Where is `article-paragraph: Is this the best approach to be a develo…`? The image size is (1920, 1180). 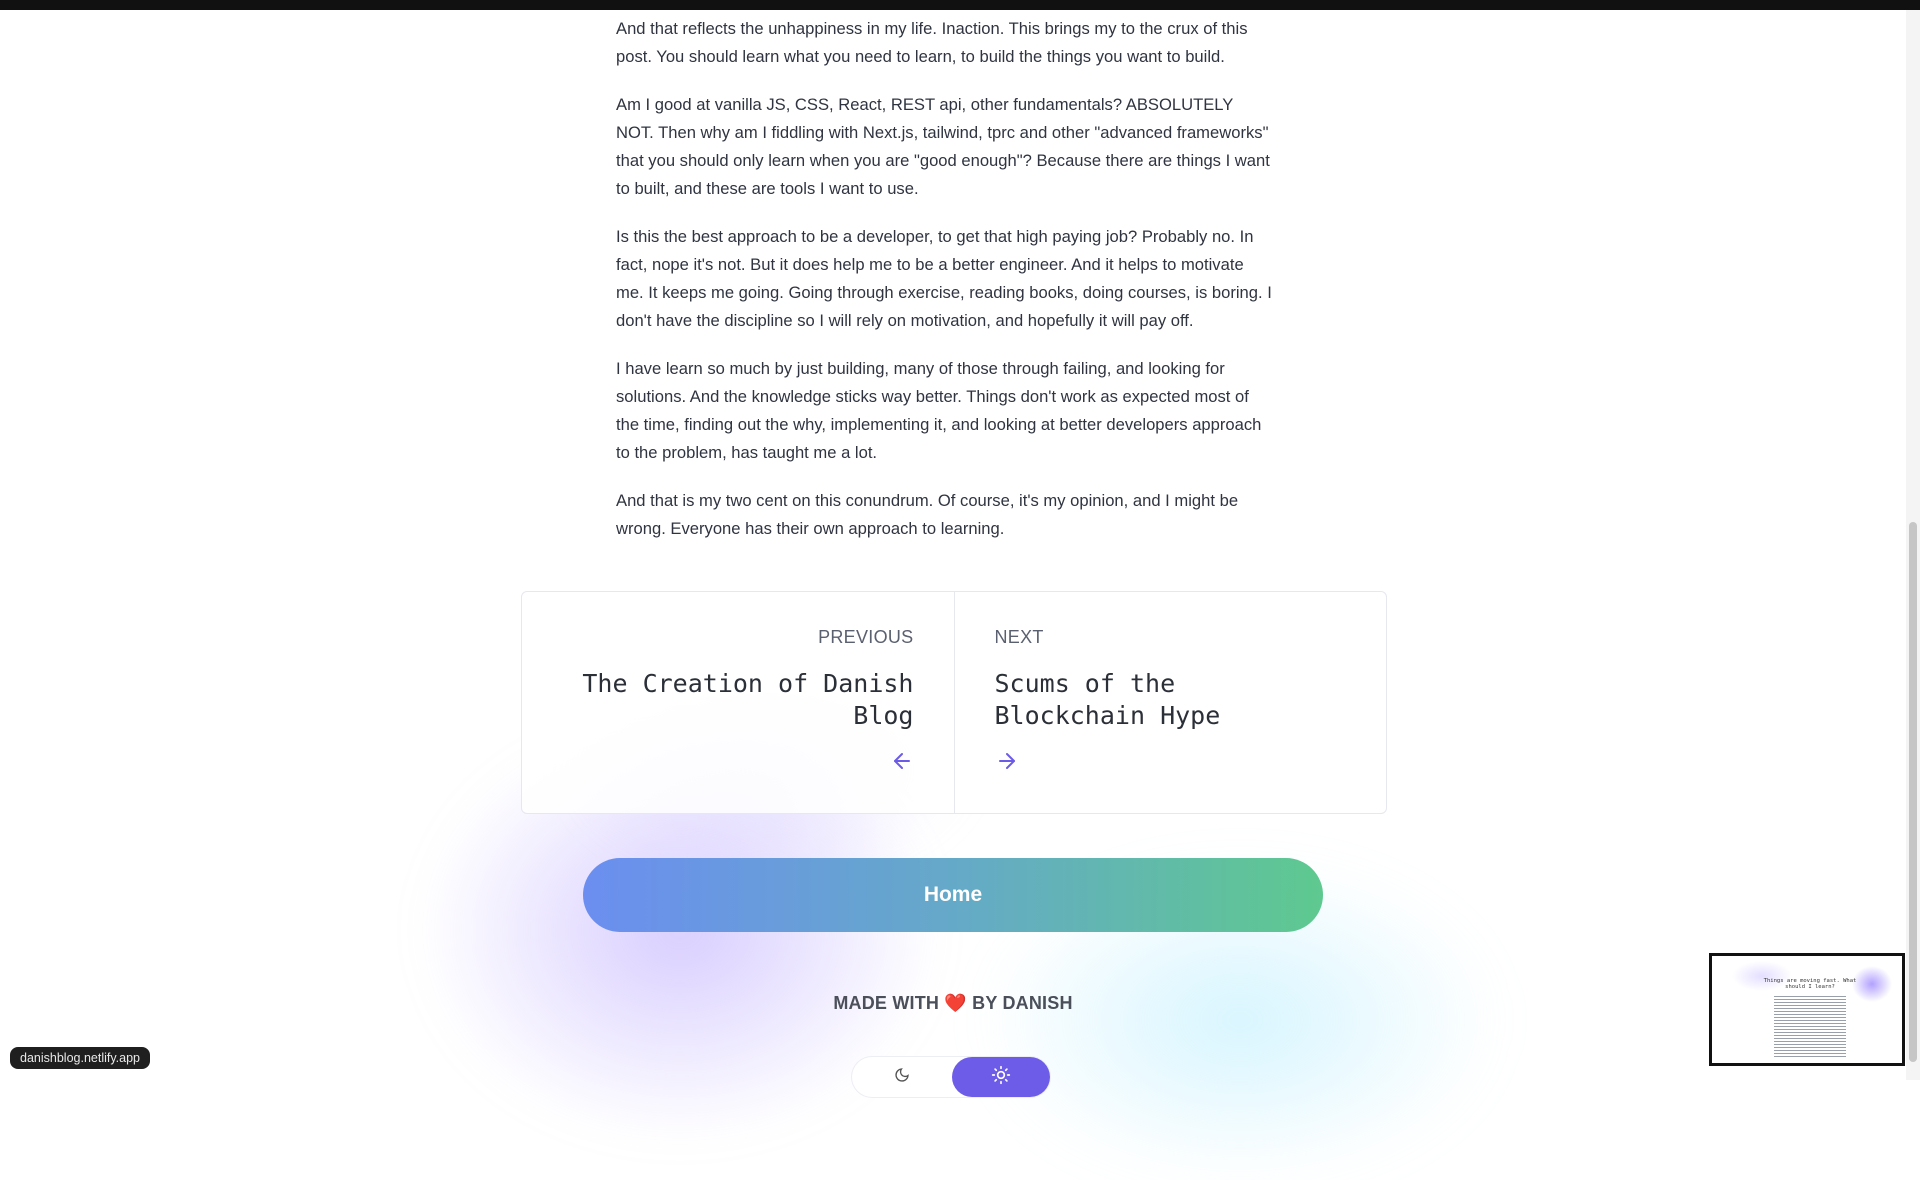
article-paragraph: Is this the best approach to be a develo… is located at coordinates (944, 278).